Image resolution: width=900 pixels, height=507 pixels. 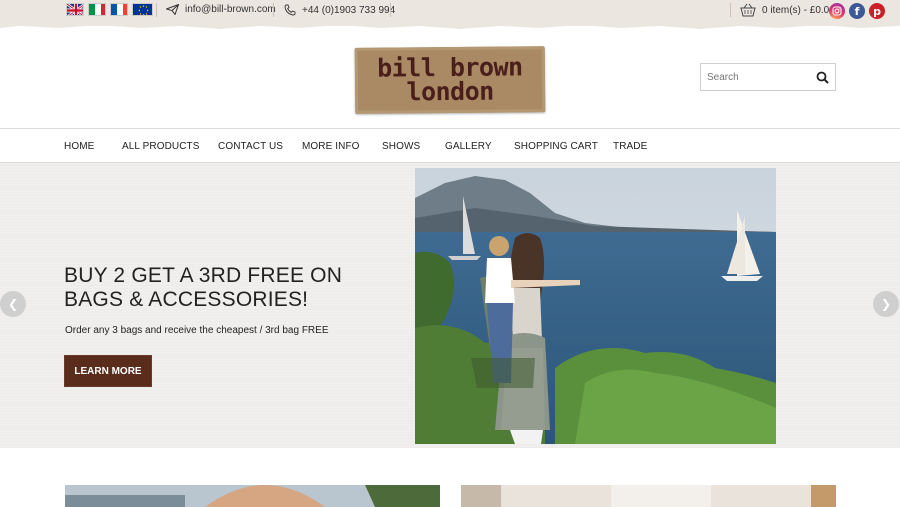 What do you see at coordinates (822, 77) in the screenshot?
I see `search-icon` at bounding box center [822, 77].